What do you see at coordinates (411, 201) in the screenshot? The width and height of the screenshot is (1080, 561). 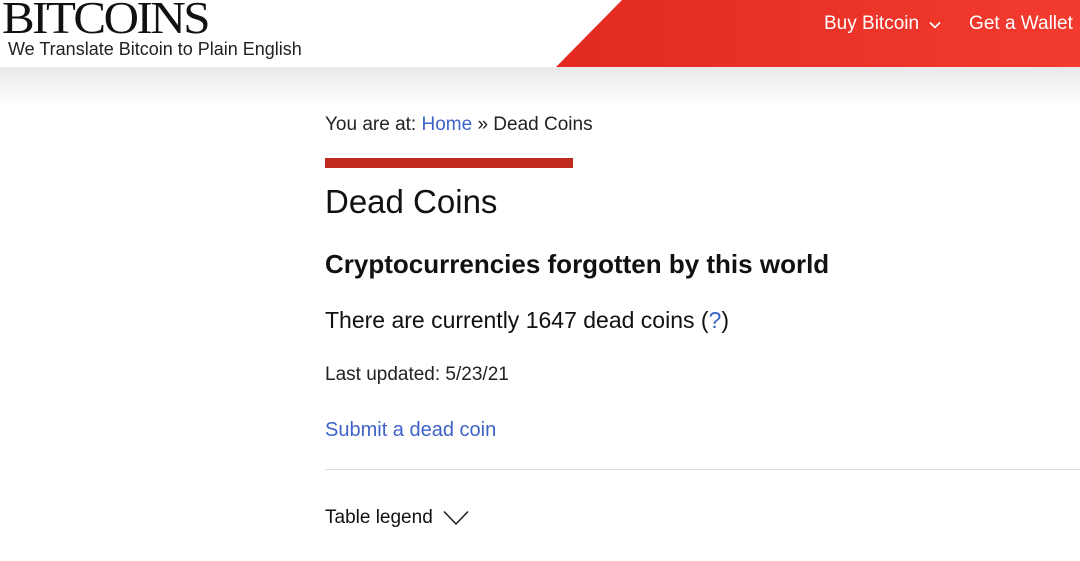 I see `page-title: Dead Coins` at bounding box center [411, 201].